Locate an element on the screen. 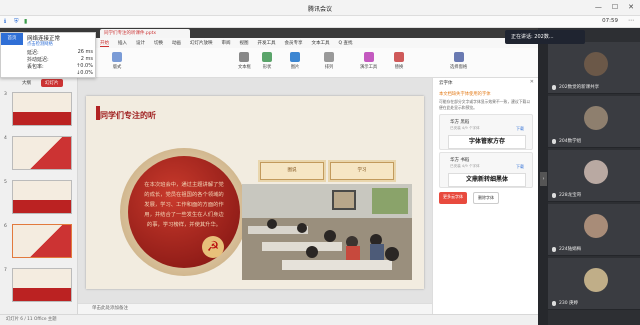 Image resolution: width=640 pixels, height=325 pixels. menu-item: 动画 is located at coordinates (176, 43).